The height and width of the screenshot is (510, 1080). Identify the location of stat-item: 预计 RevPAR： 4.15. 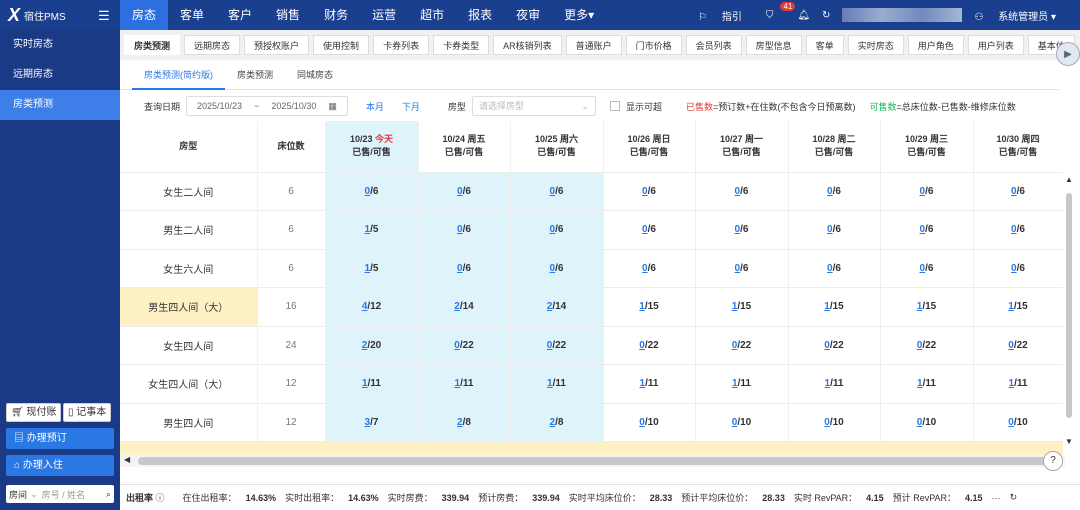
(937, 498).